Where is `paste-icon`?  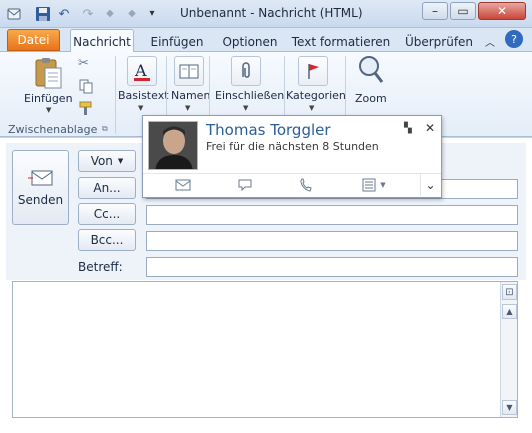
paste-icon is located at coordinates (48, 73).